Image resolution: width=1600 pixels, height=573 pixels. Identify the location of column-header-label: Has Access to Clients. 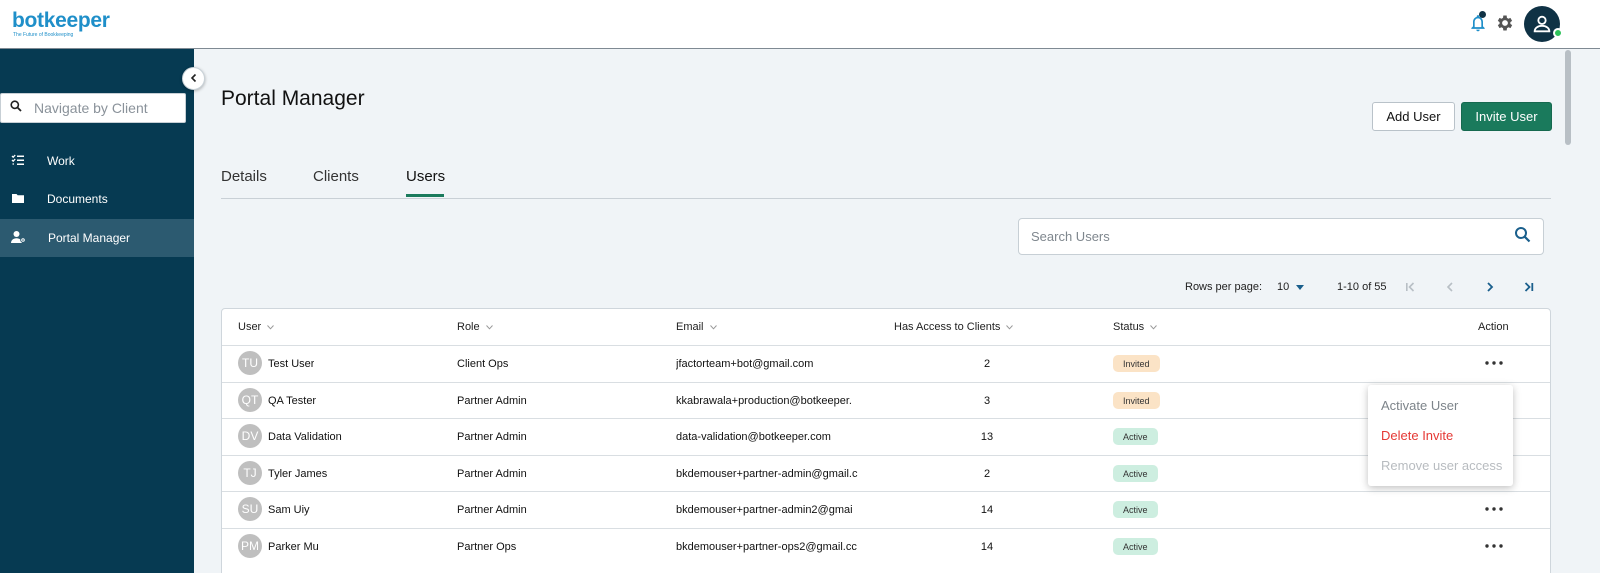
(947, 327).